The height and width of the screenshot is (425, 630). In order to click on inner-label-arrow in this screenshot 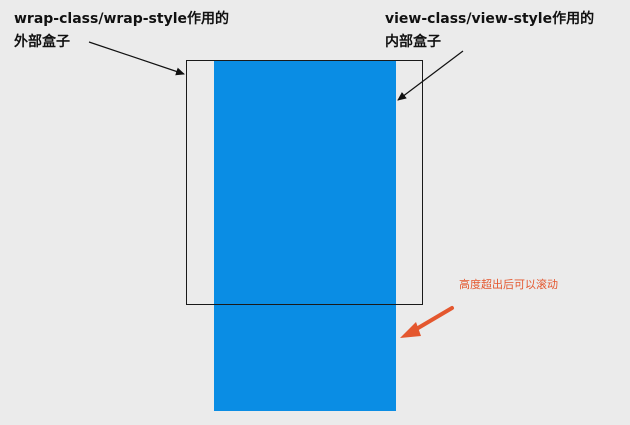, I will do `click(430, 75)`.